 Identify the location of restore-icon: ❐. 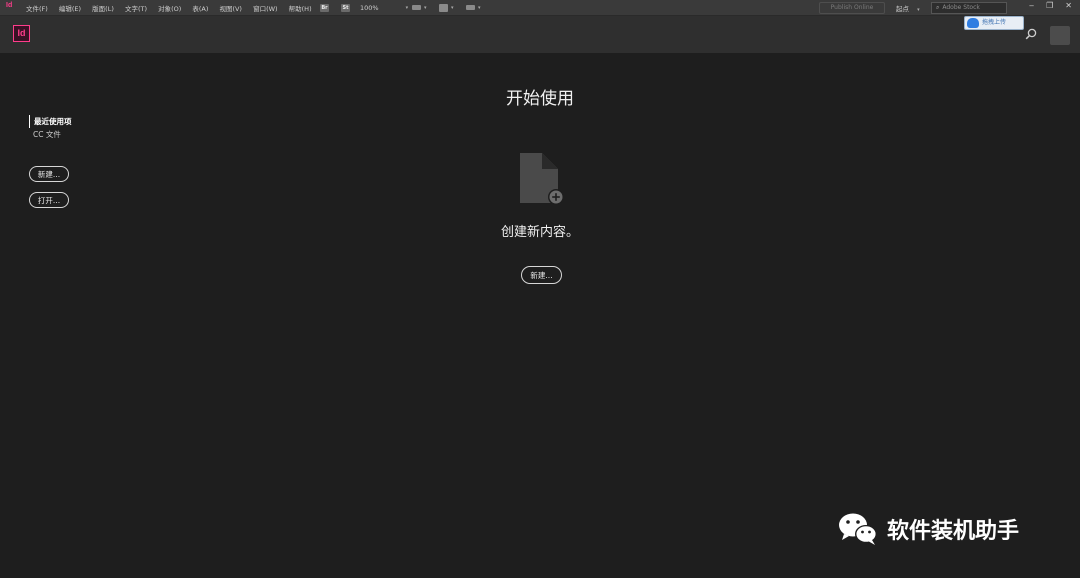
(1049, 5).